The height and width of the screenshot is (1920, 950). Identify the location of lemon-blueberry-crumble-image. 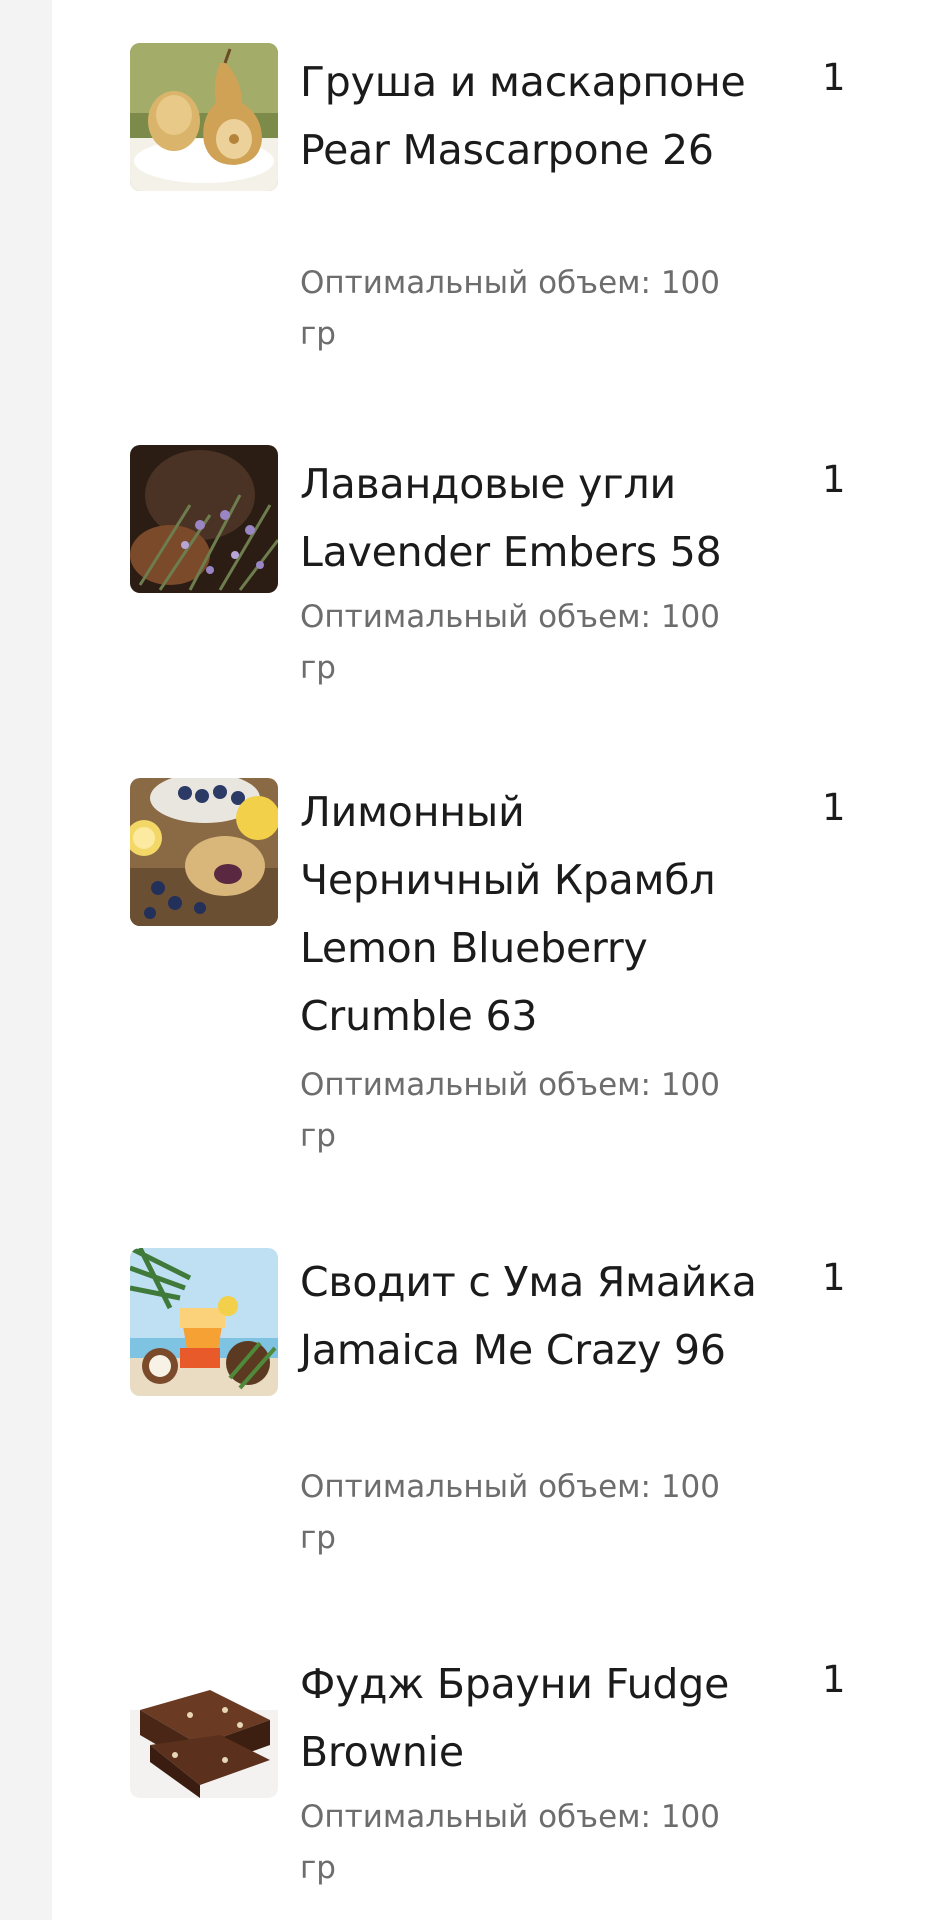
(204, 852).